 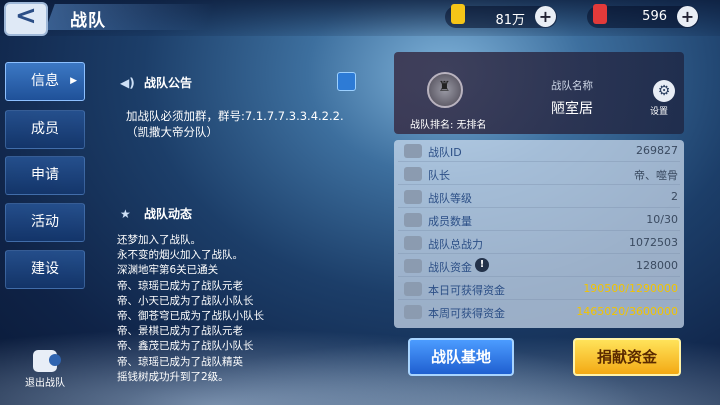 I want to click on stat-label: 本日可获得资金, so click(x=466, y=290).